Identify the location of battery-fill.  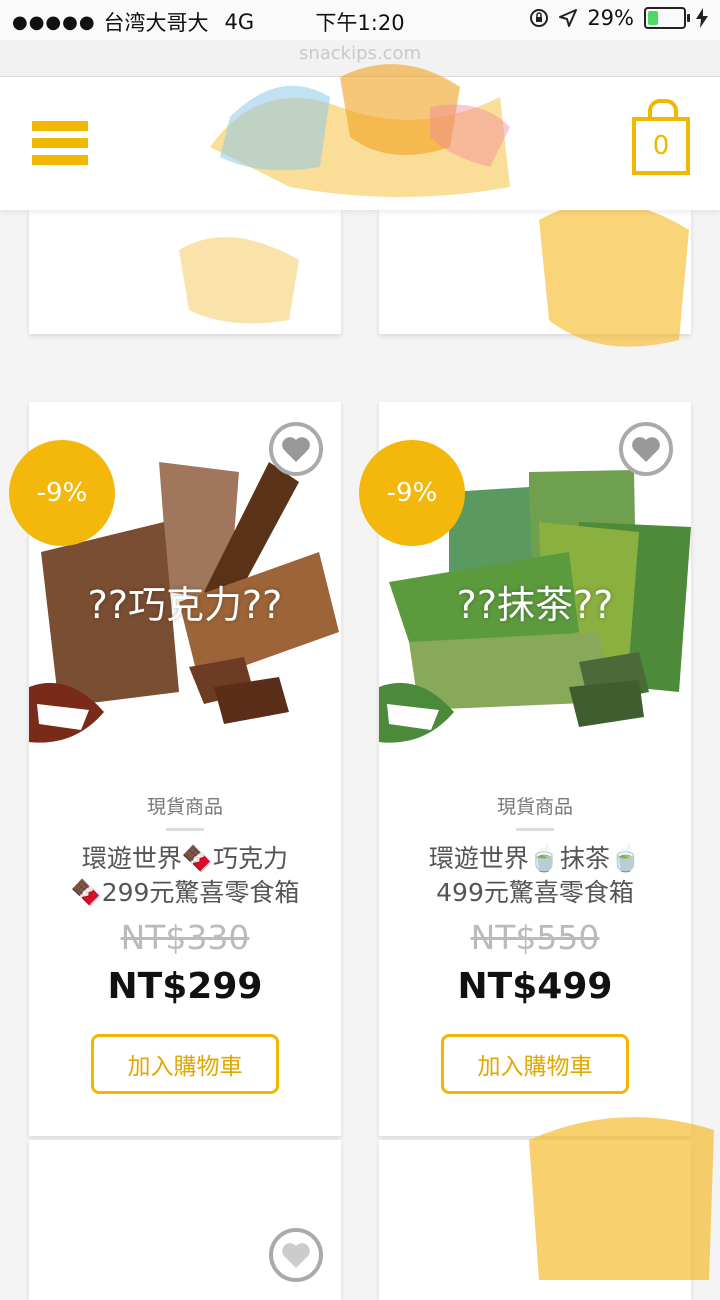
(653, 18).